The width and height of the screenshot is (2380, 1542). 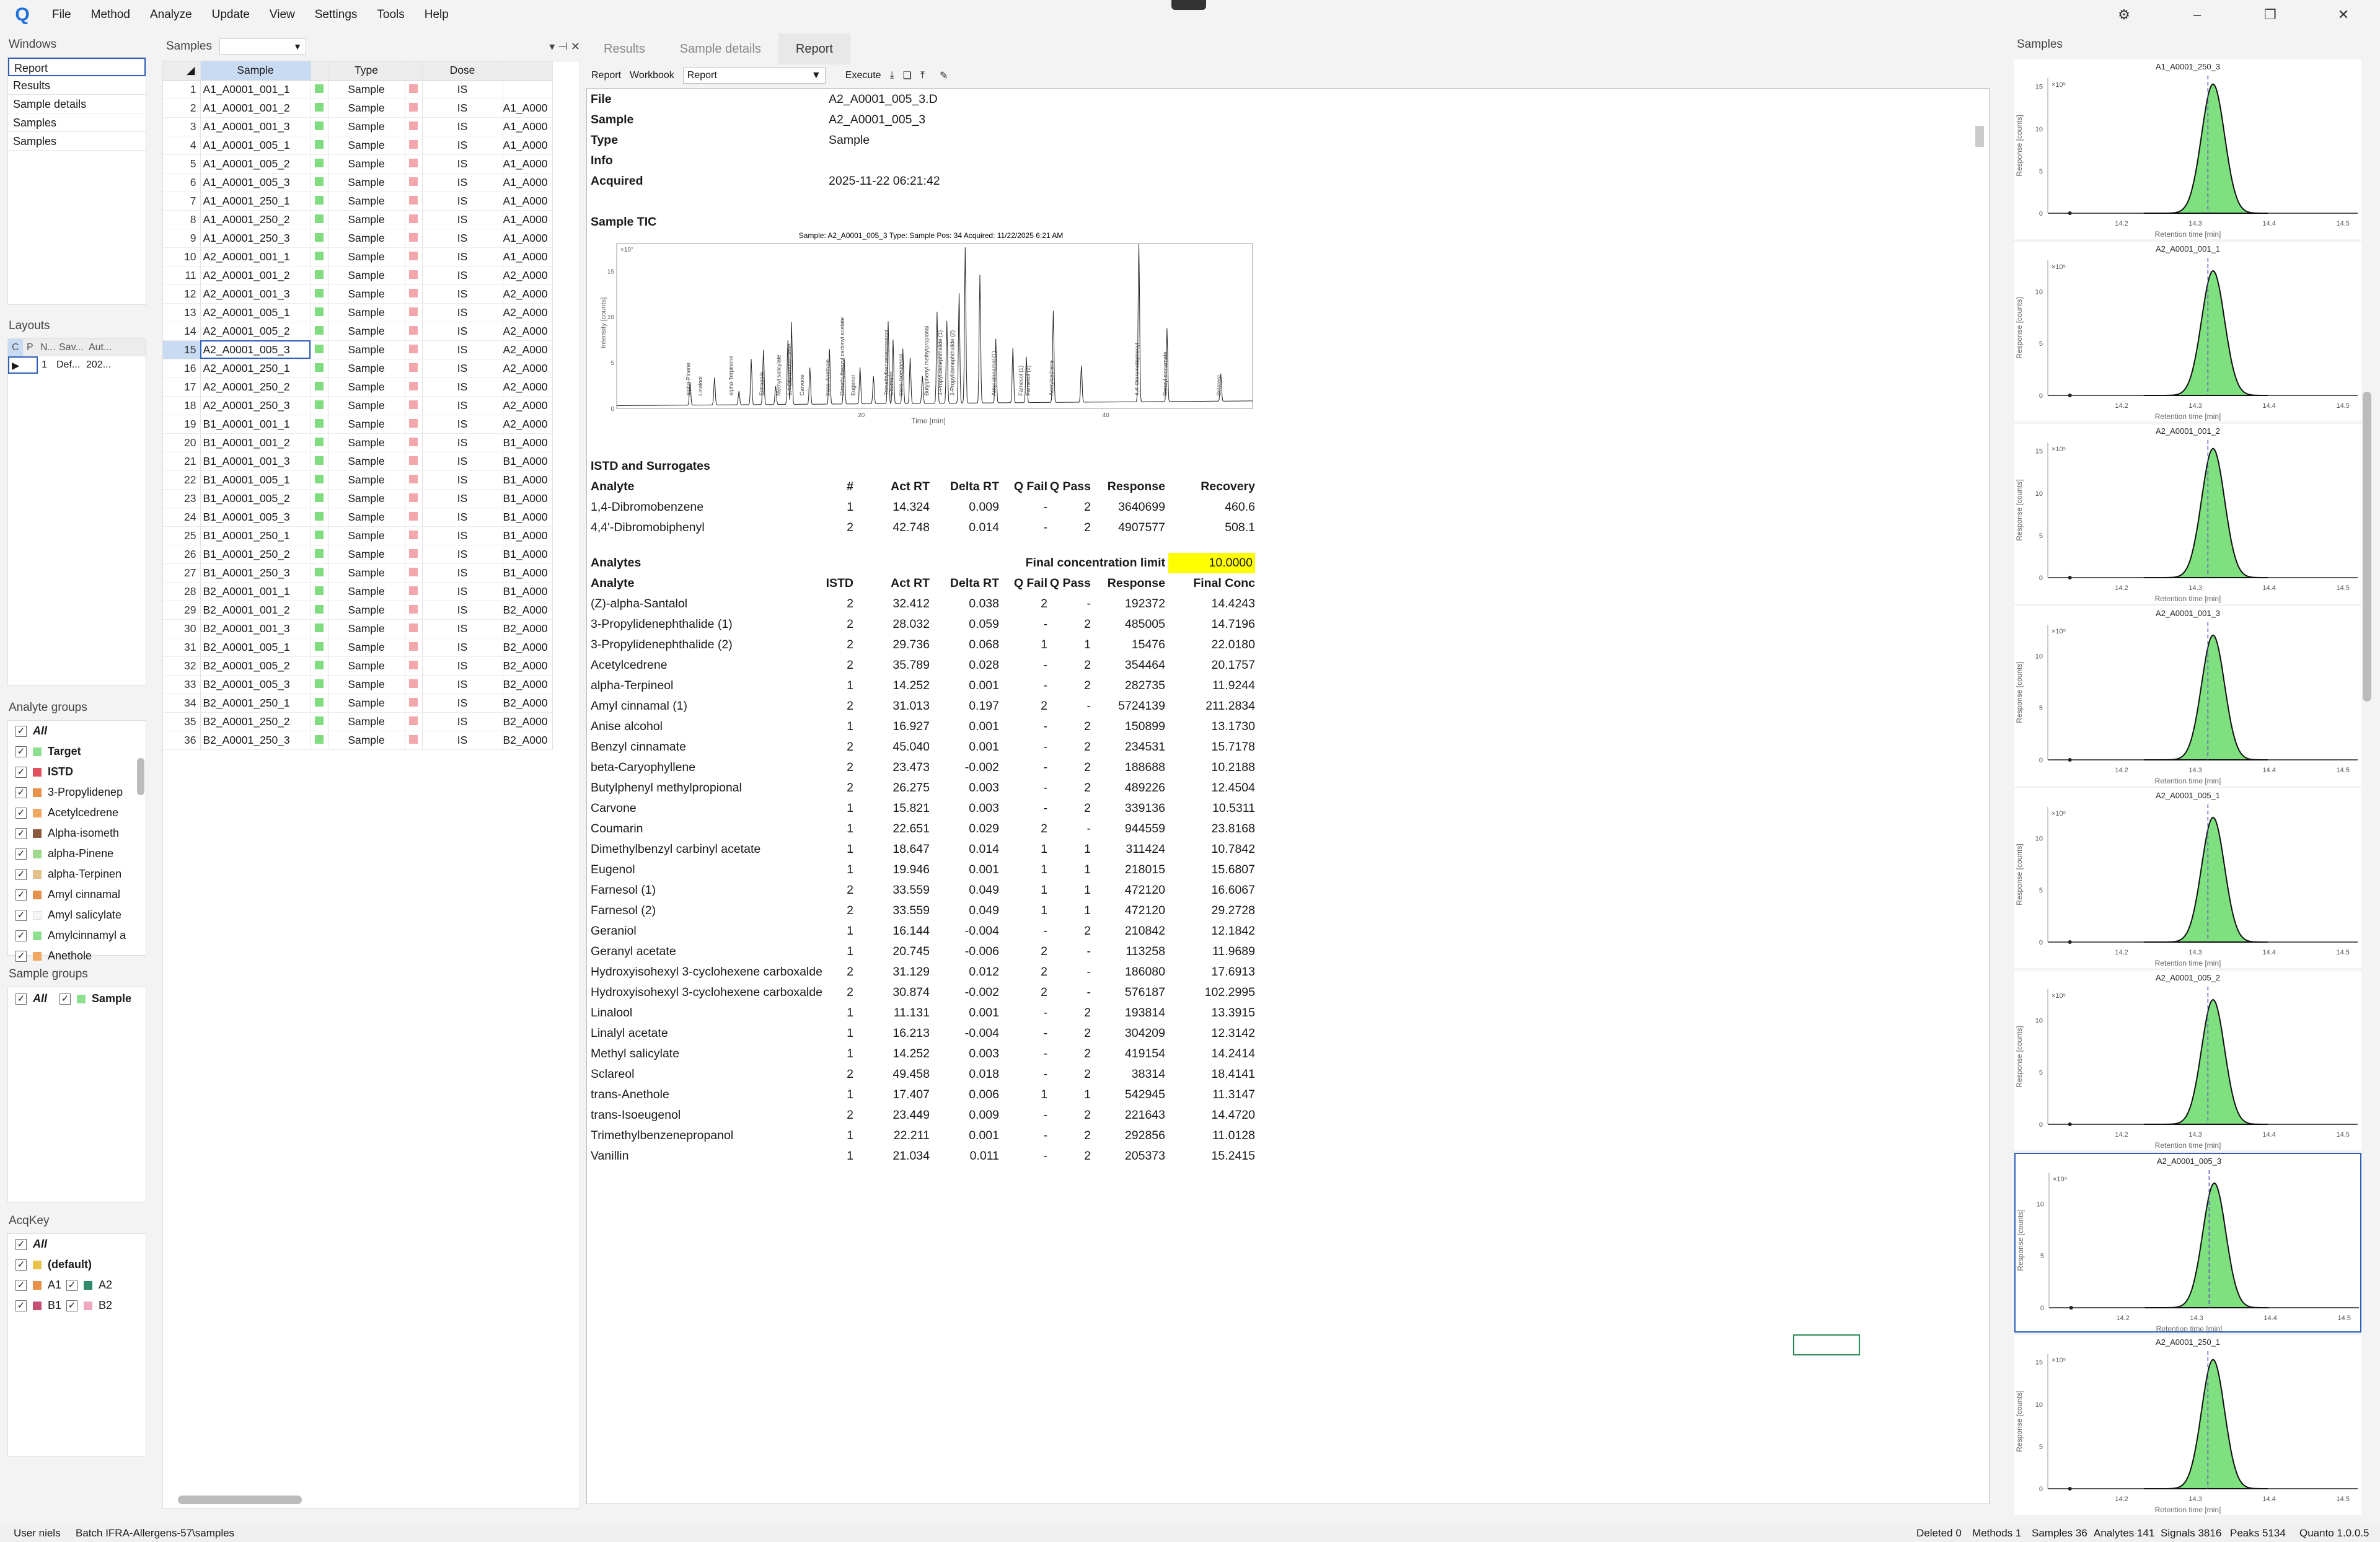 I want to click on col-type: Type, so click(x=366, y=71).